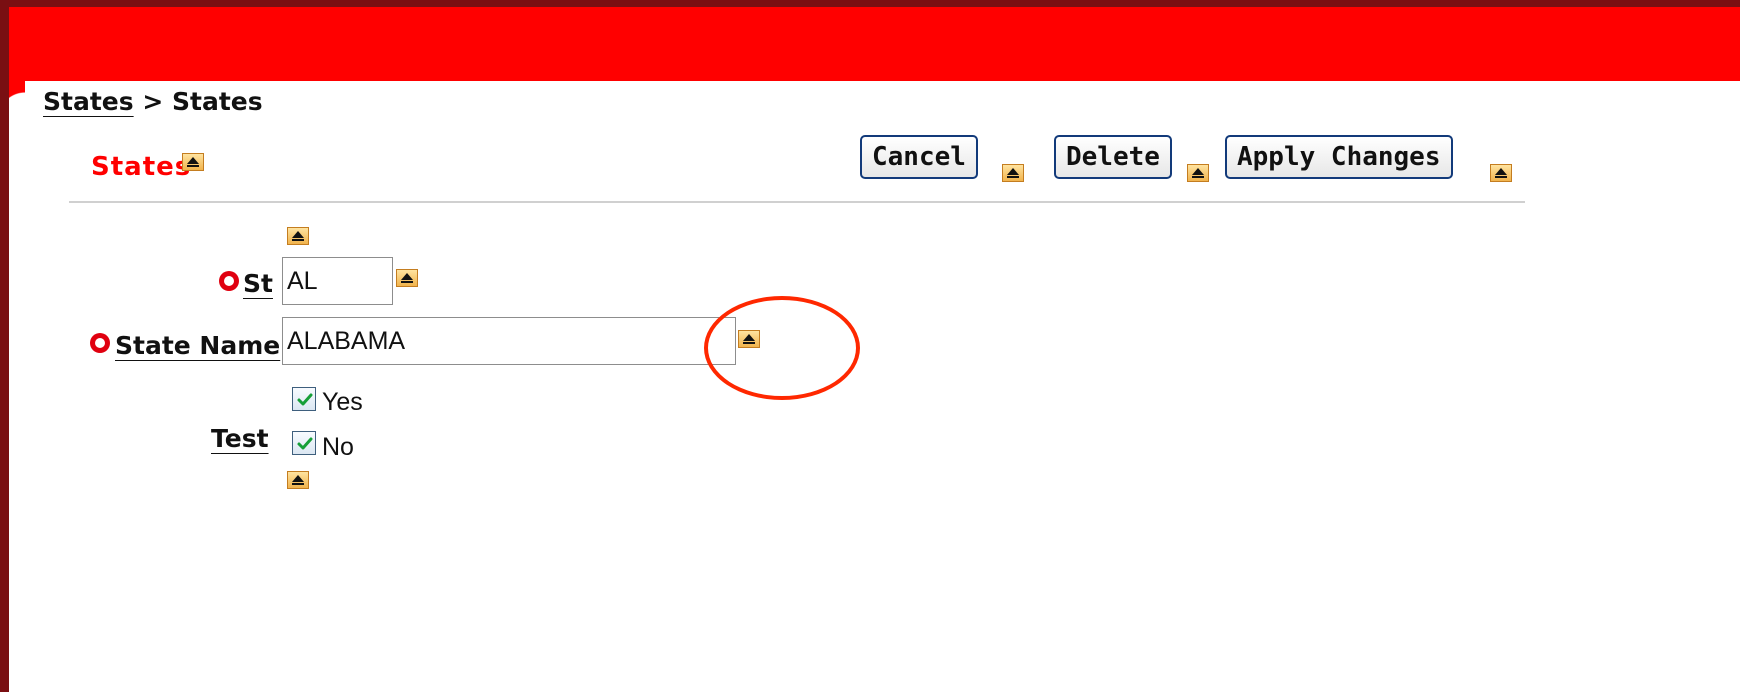  I want to click on state-name-input: ALABAMA, so click(509, 341).